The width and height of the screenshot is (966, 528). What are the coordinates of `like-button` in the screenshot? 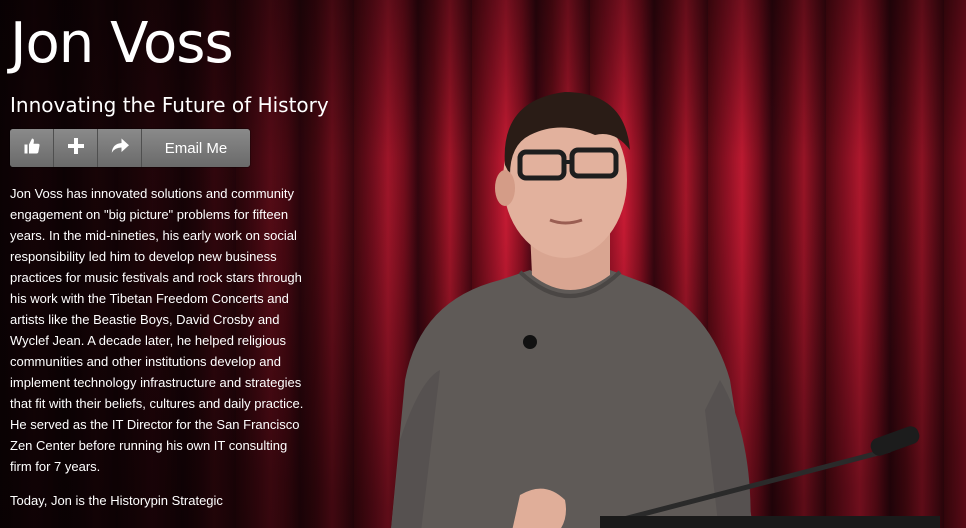 It's located at (32, 148).